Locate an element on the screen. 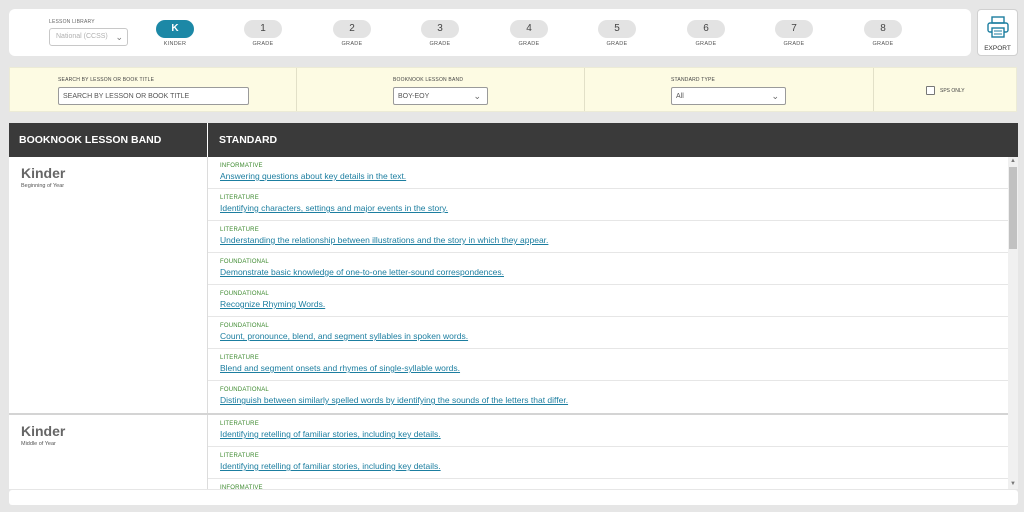 The width and height of the screenshot is (1024, 512). search-label: SEARCH BY LESSON OR BOOK TITLE is located at coordinates (106, 80).